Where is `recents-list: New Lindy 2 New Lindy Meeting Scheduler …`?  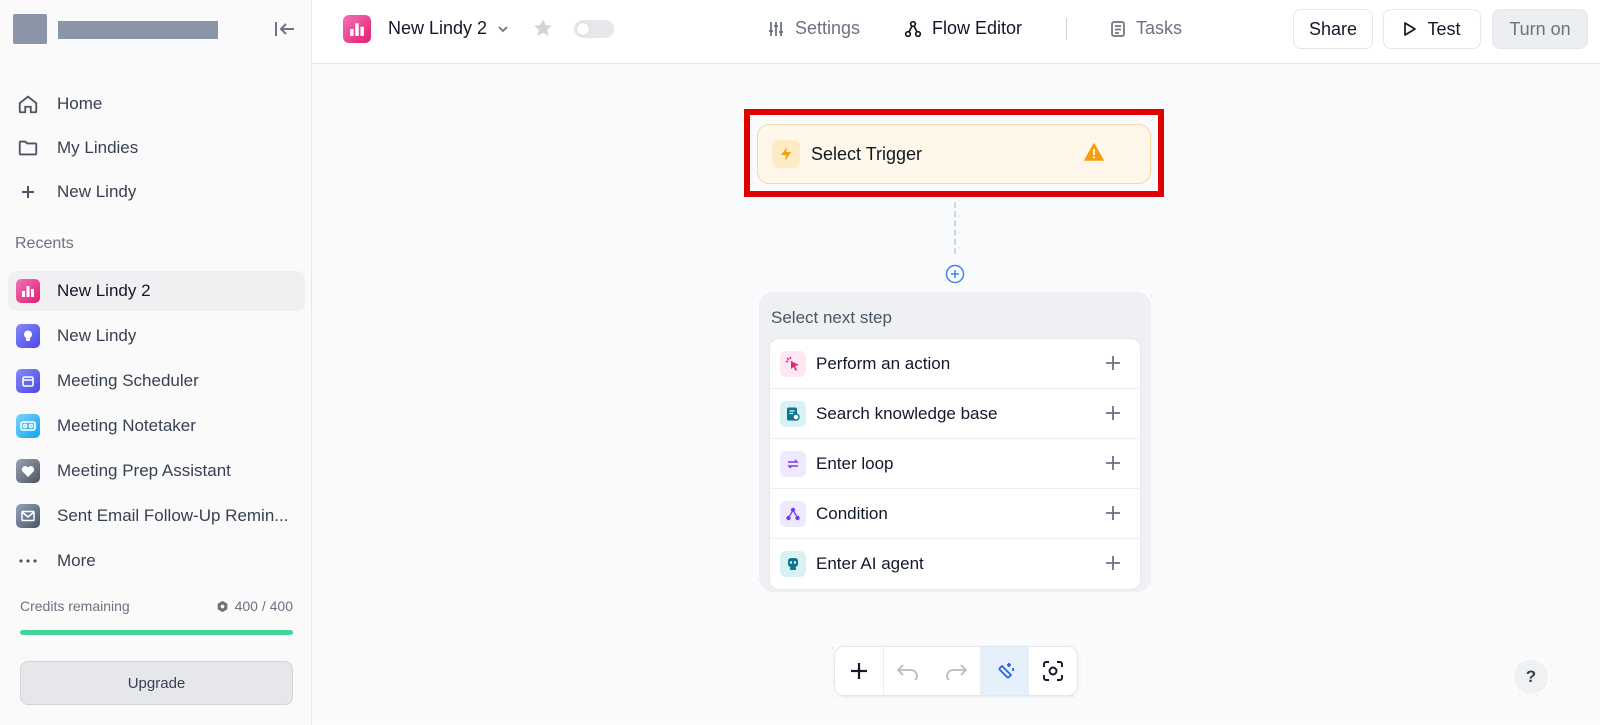 recents-list: New Lindy 2 New Lindy Meeting Scheduler … is located at coordinates (156, 428).